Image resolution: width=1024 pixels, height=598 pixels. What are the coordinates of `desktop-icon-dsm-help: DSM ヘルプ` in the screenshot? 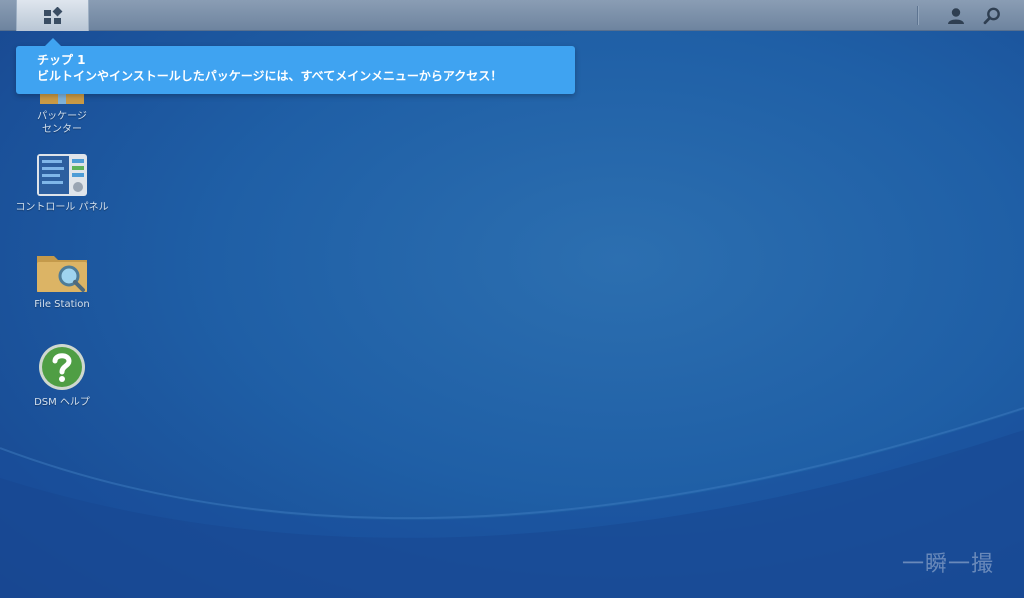 It's located at (62, 375).